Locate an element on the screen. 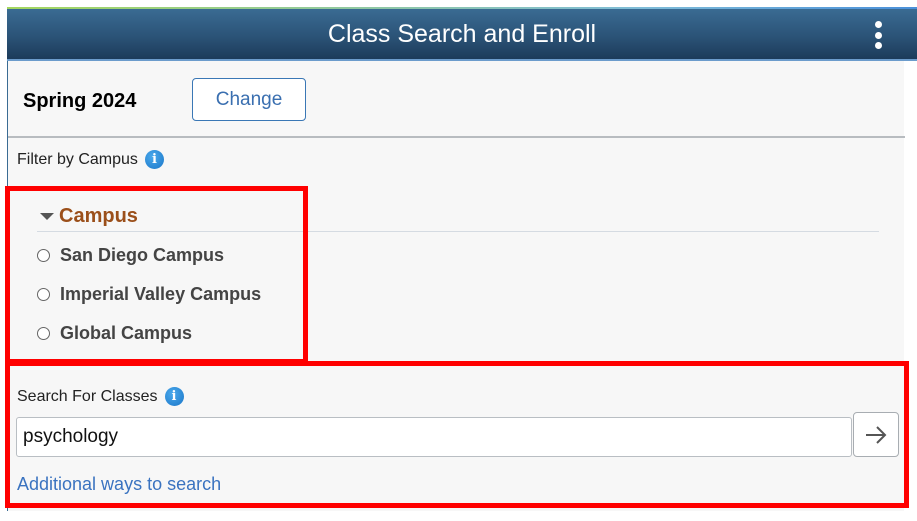 The height and width of the screenshot is (521, 917). change-term-button: Change is located at coordinates (249, 99).